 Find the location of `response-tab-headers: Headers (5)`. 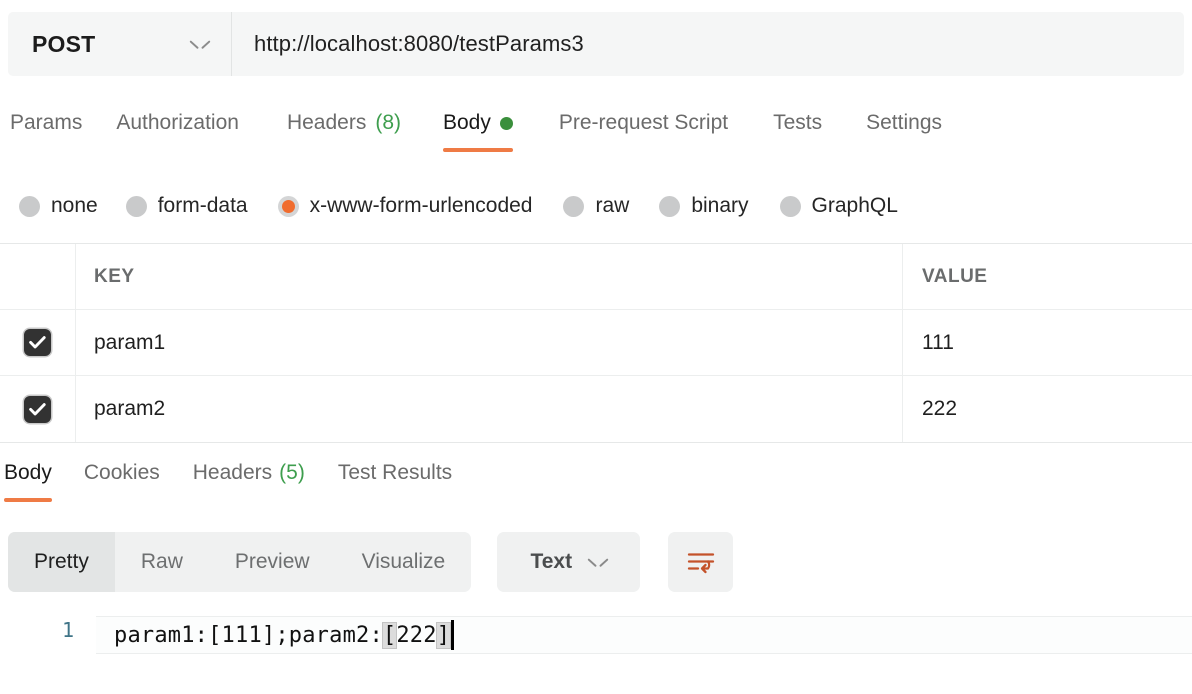

response-tab-headers: Headers (5) is located at coordinates (249, 484).